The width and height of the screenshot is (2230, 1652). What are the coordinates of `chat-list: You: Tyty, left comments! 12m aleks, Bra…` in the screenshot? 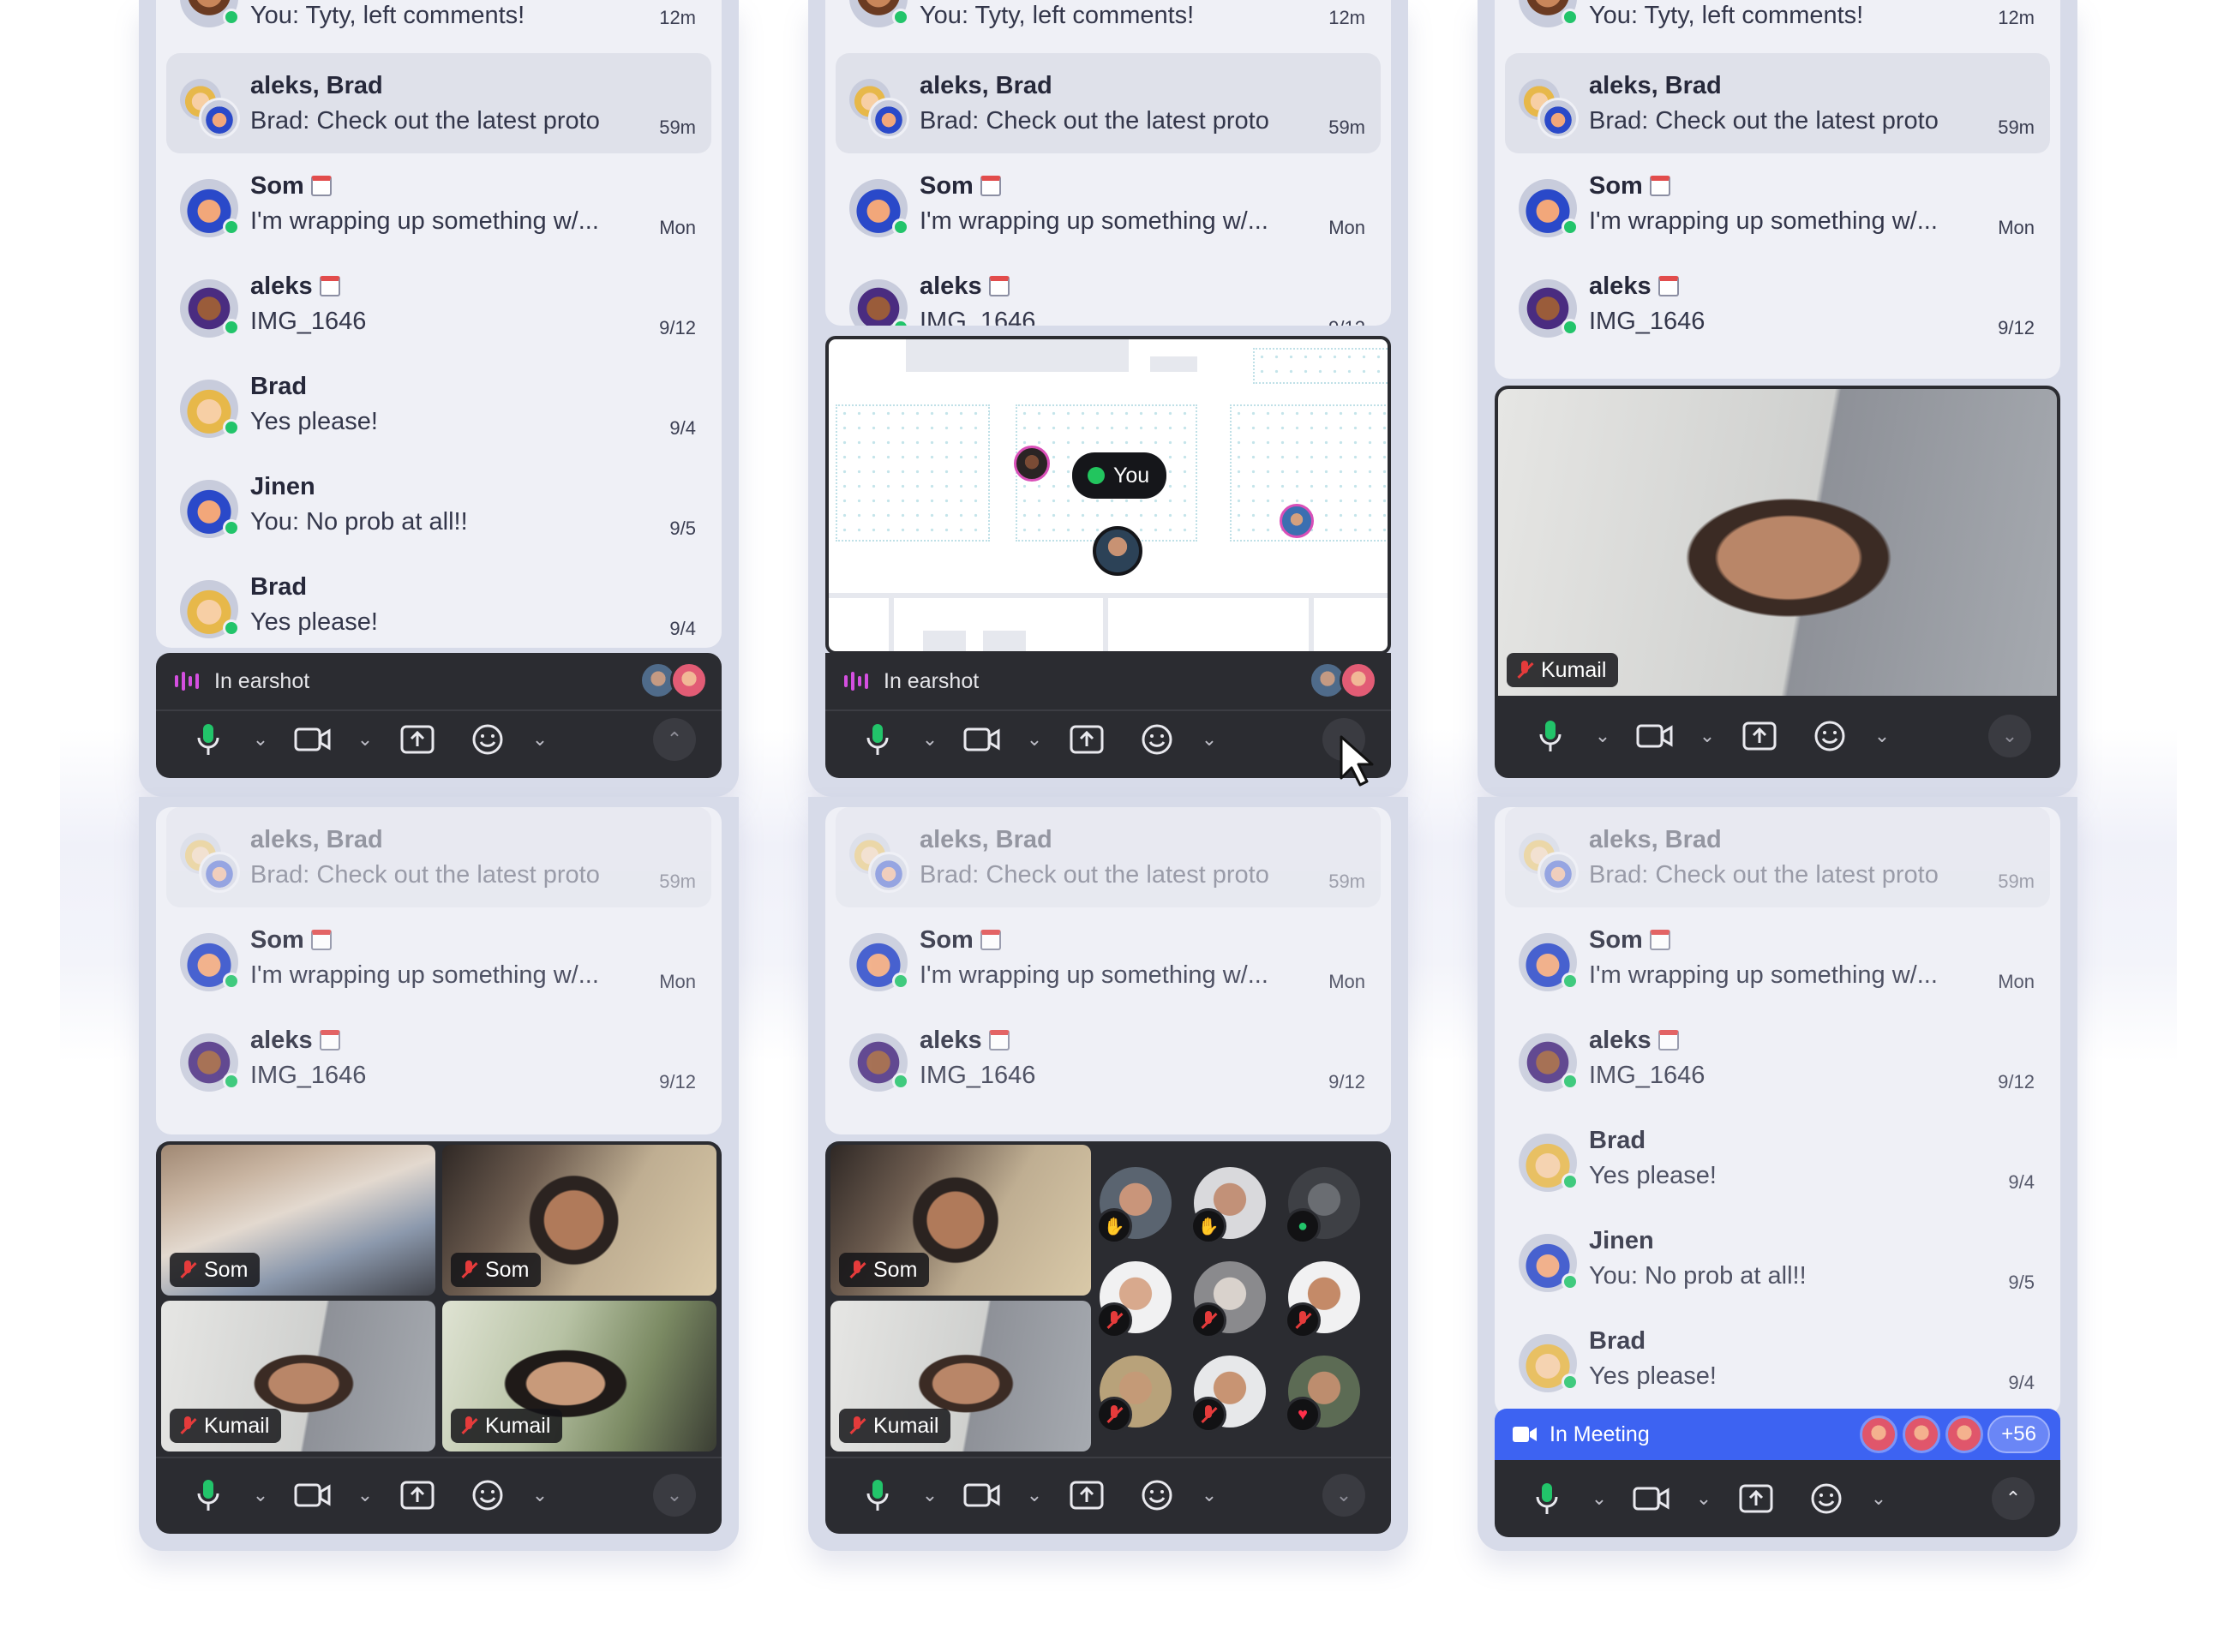 It's located at (1108, 163).